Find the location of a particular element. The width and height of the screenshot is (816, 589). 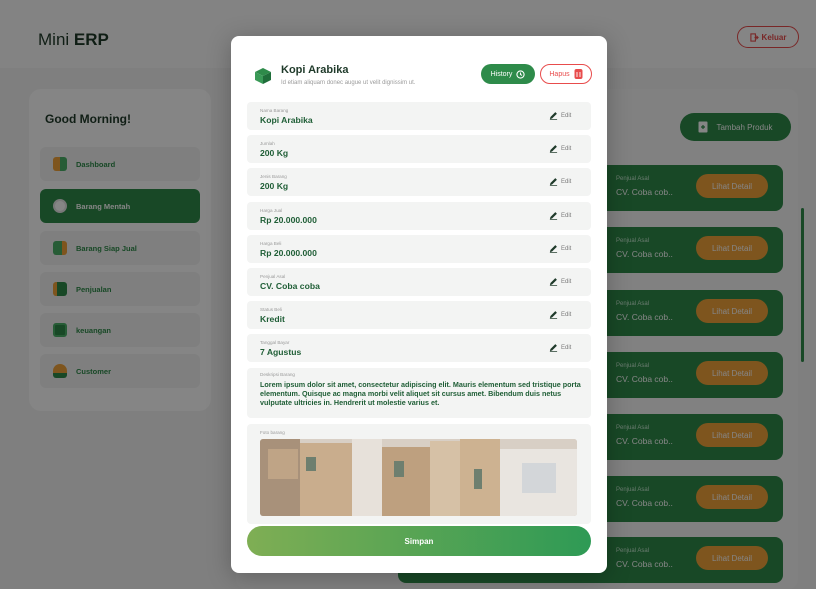

field-value: Kredit is located at coordinates (272, 319).